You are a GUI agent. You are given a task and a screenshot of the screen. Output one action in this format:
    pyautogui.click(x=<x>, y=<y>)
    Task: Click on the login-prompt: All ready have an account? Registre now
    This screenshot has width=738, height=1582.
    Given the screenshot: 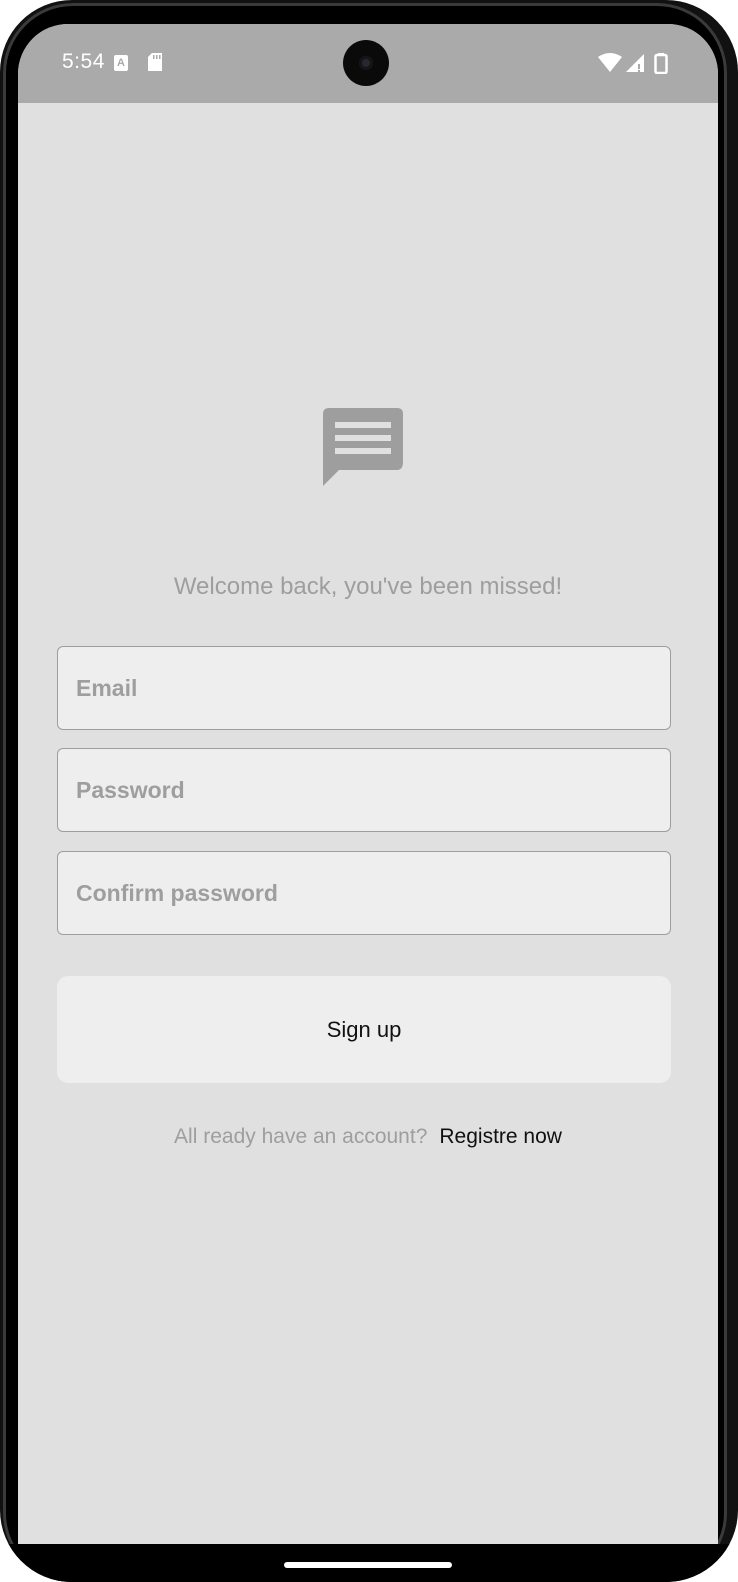 What is the action you would take?
    pyautogui.click(x=368, y=1137)
    